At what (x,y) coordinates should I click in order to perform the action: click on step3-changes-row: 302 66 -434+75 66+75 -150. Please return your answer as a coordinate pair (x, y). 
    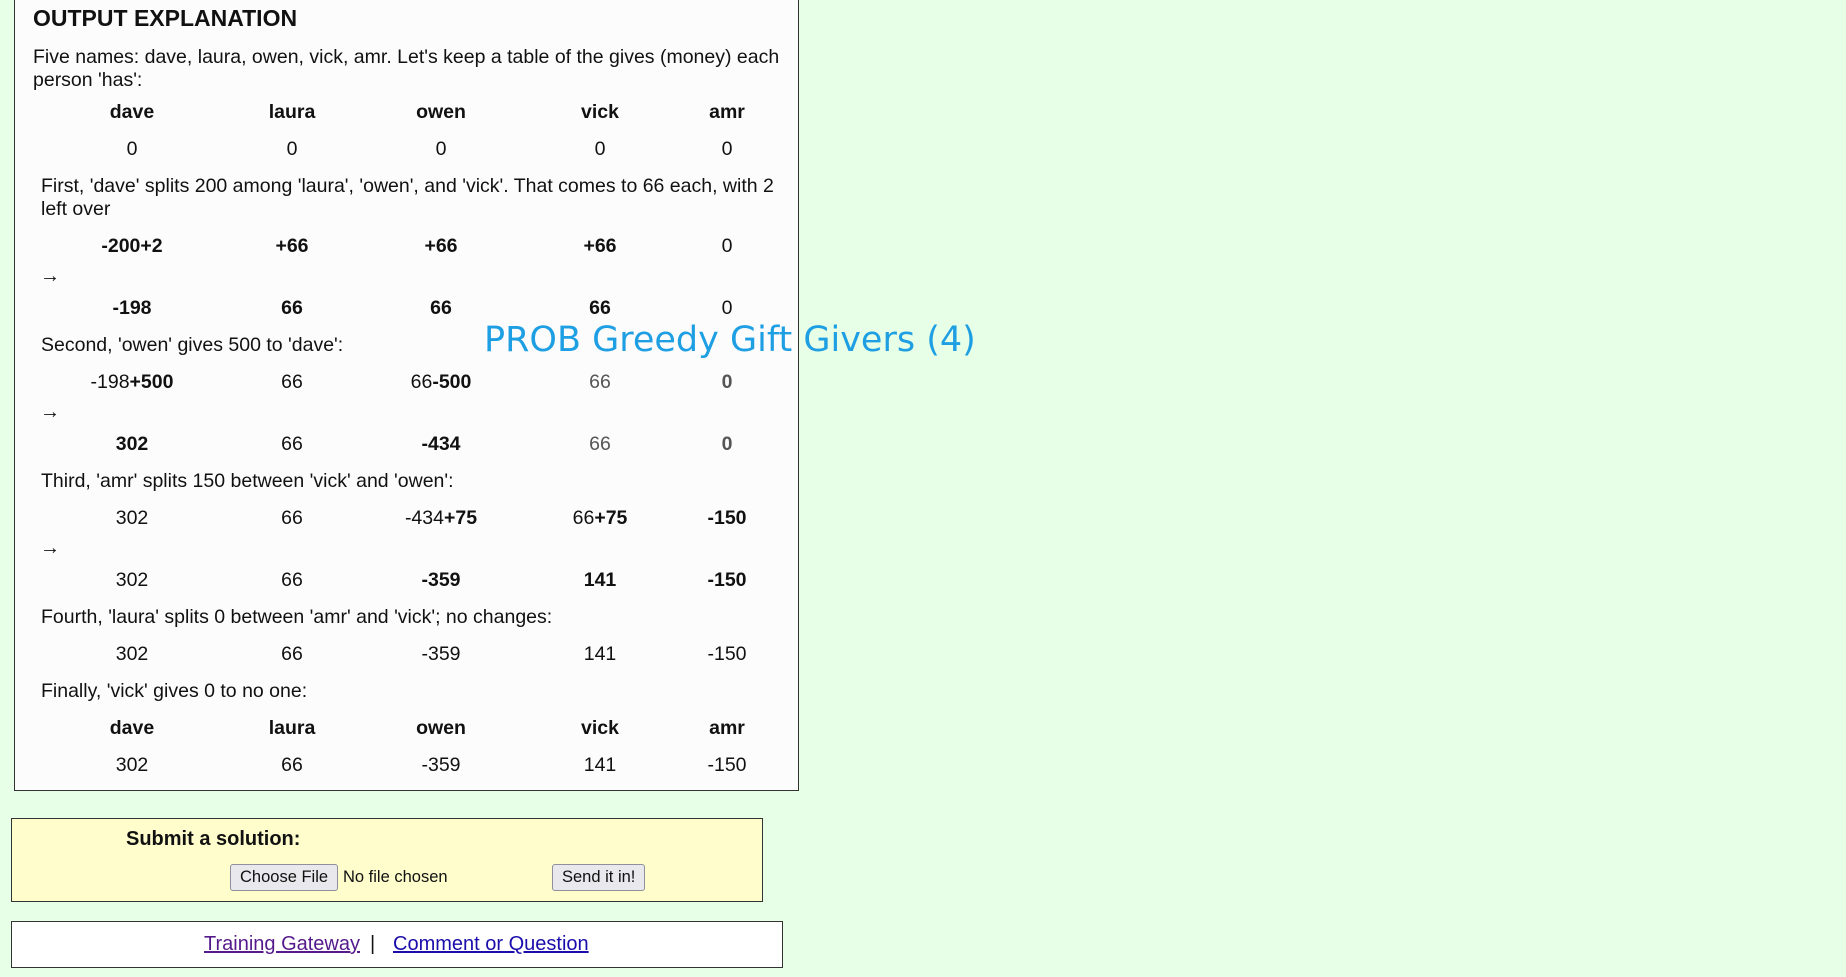
    Looking at the image, I should click on (407, 520).